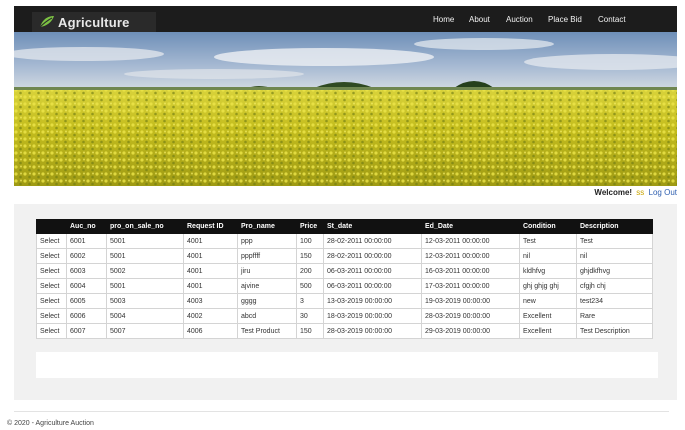  What do you see at coordinates (86, 256) in the screenshot?
I see `table-cell: 6002` at bounding box center [86, 256].